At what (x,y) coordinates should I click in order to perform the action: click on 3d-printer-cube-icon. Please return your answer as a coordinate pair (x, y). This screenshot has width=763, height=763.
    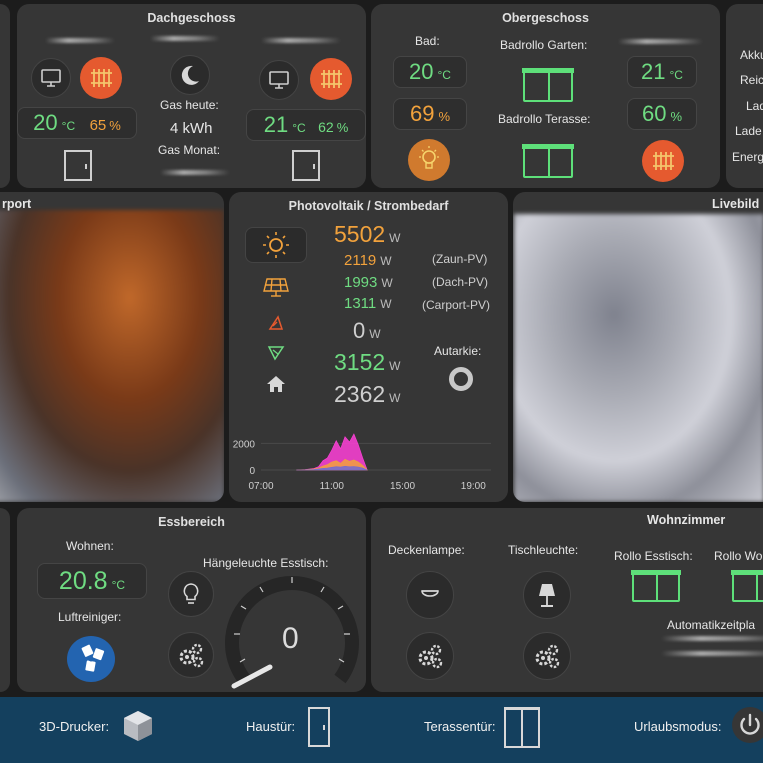
    Looking at the image, I should click on (138, 726).